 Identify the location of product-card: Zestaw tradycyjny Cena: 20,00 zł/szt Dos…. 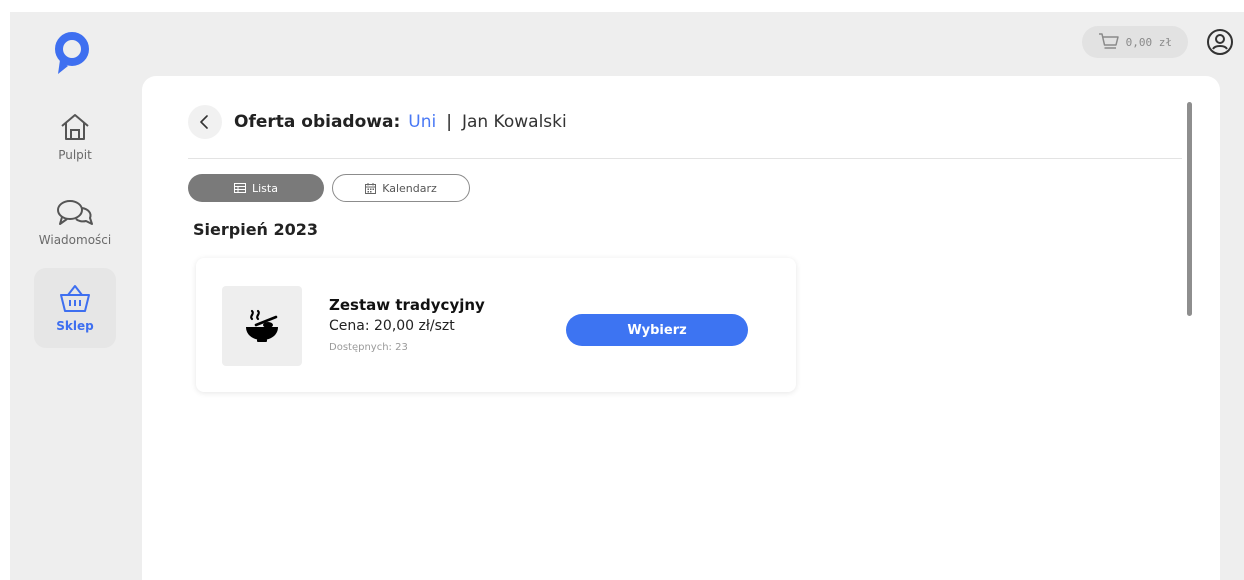
(496, 325).